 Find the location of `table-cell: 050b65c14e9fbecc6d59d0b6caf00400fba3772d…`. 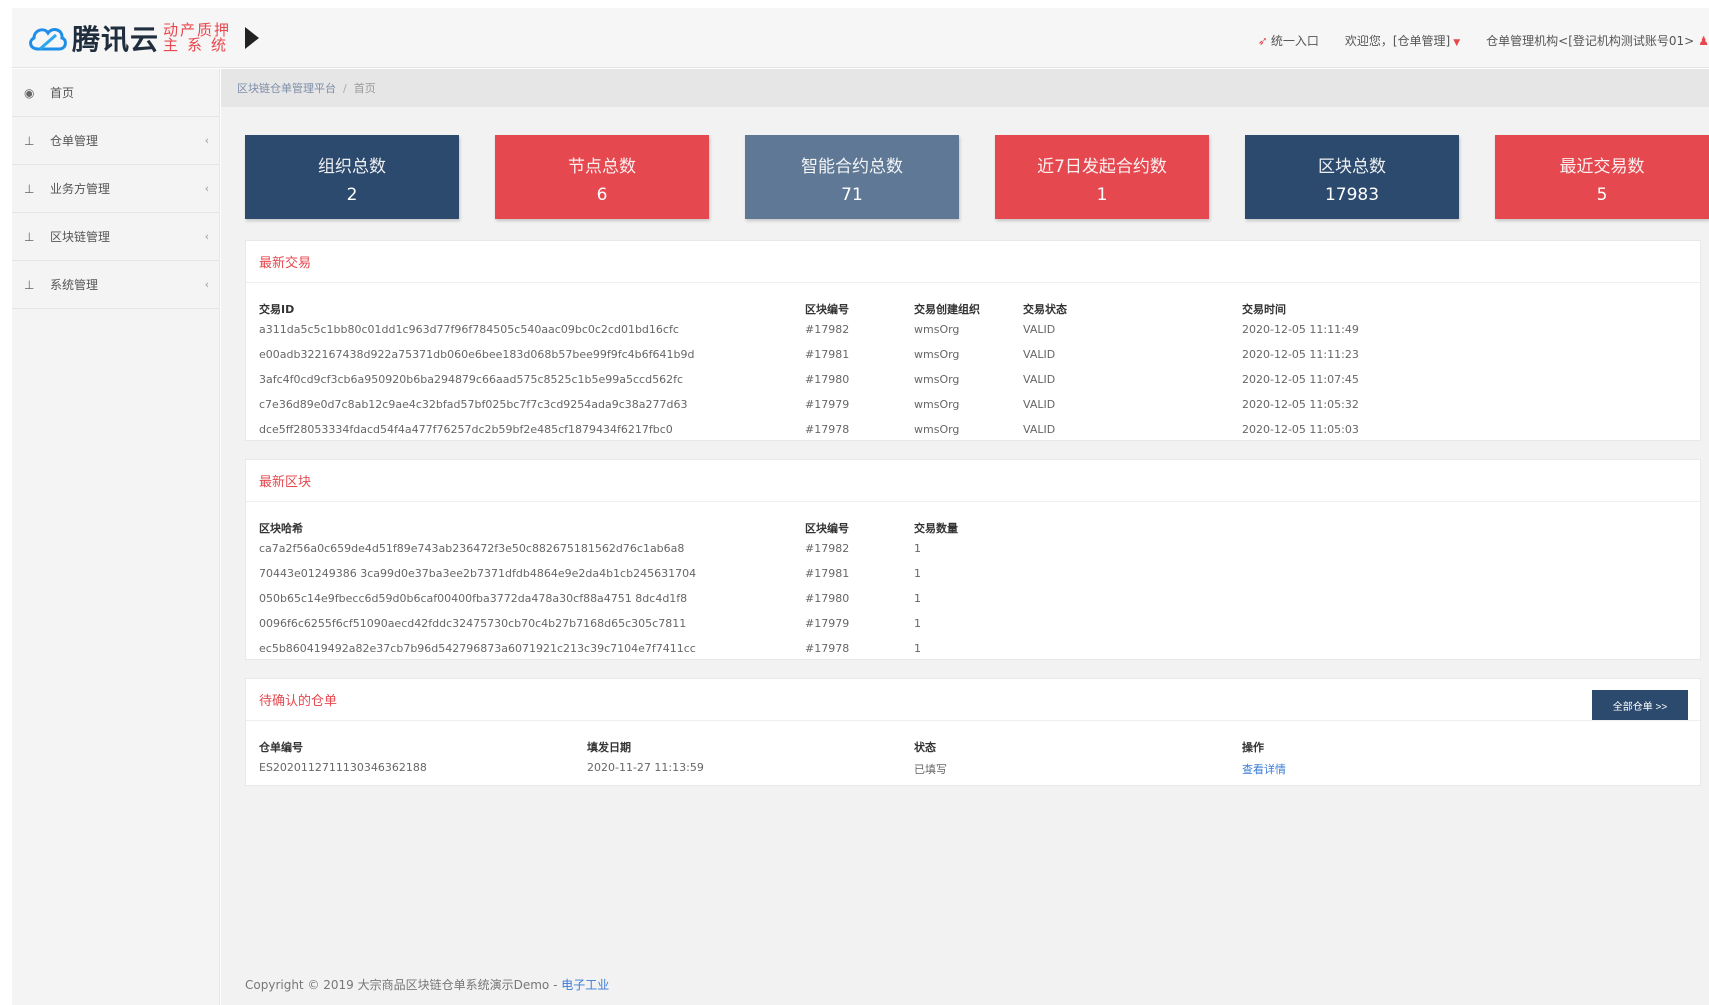

table-cell: 050b65c14e9fbecc6d59d0b6caf00400fba3772d… is located at coordinates (473, 598).